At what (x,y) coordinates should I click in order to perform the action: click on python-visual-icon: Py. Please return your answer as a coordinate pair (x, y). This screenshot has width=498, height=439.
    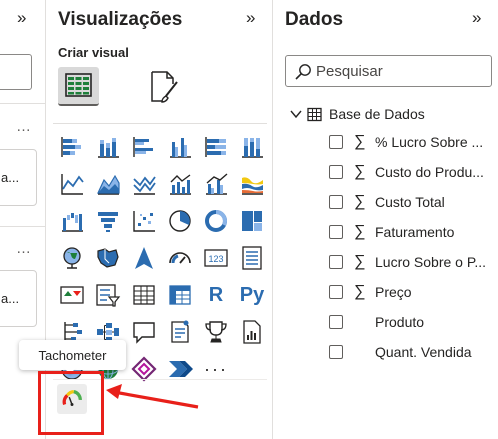
    Looking at the image, I should click on (252, 295).